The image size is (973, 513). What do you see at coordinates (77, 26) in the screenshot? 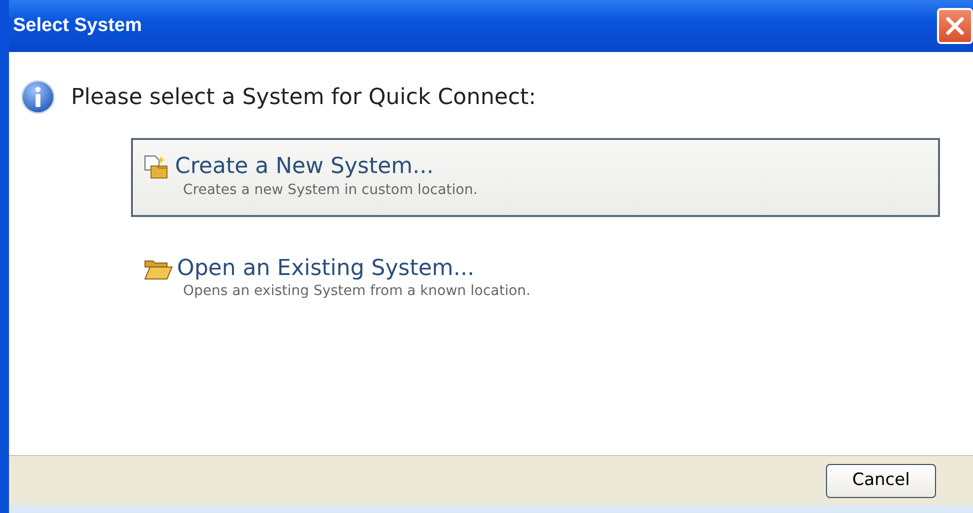
I see `window-title: Select System` at bounding box center [77, 26].